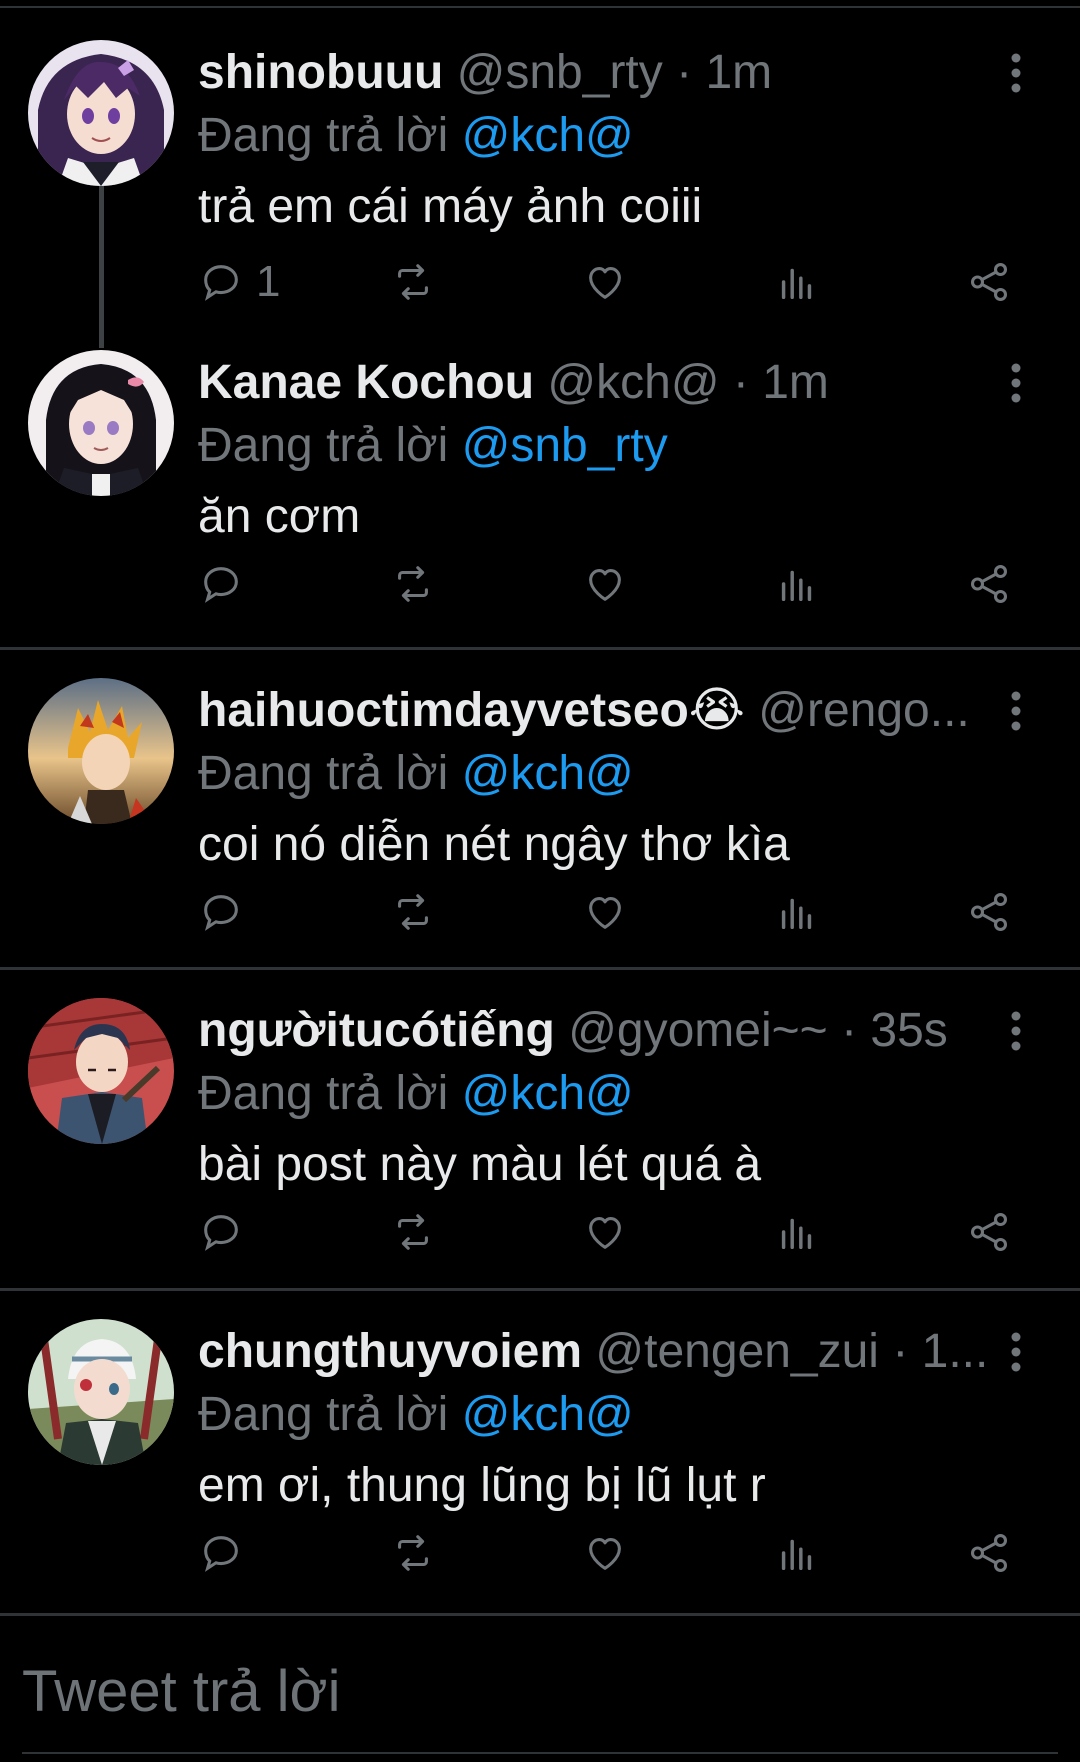 The width and height of the screenshot is (1080, 1762). I want to click on display-name: haihuoctimdayvetseo😭, so click(471, 710).